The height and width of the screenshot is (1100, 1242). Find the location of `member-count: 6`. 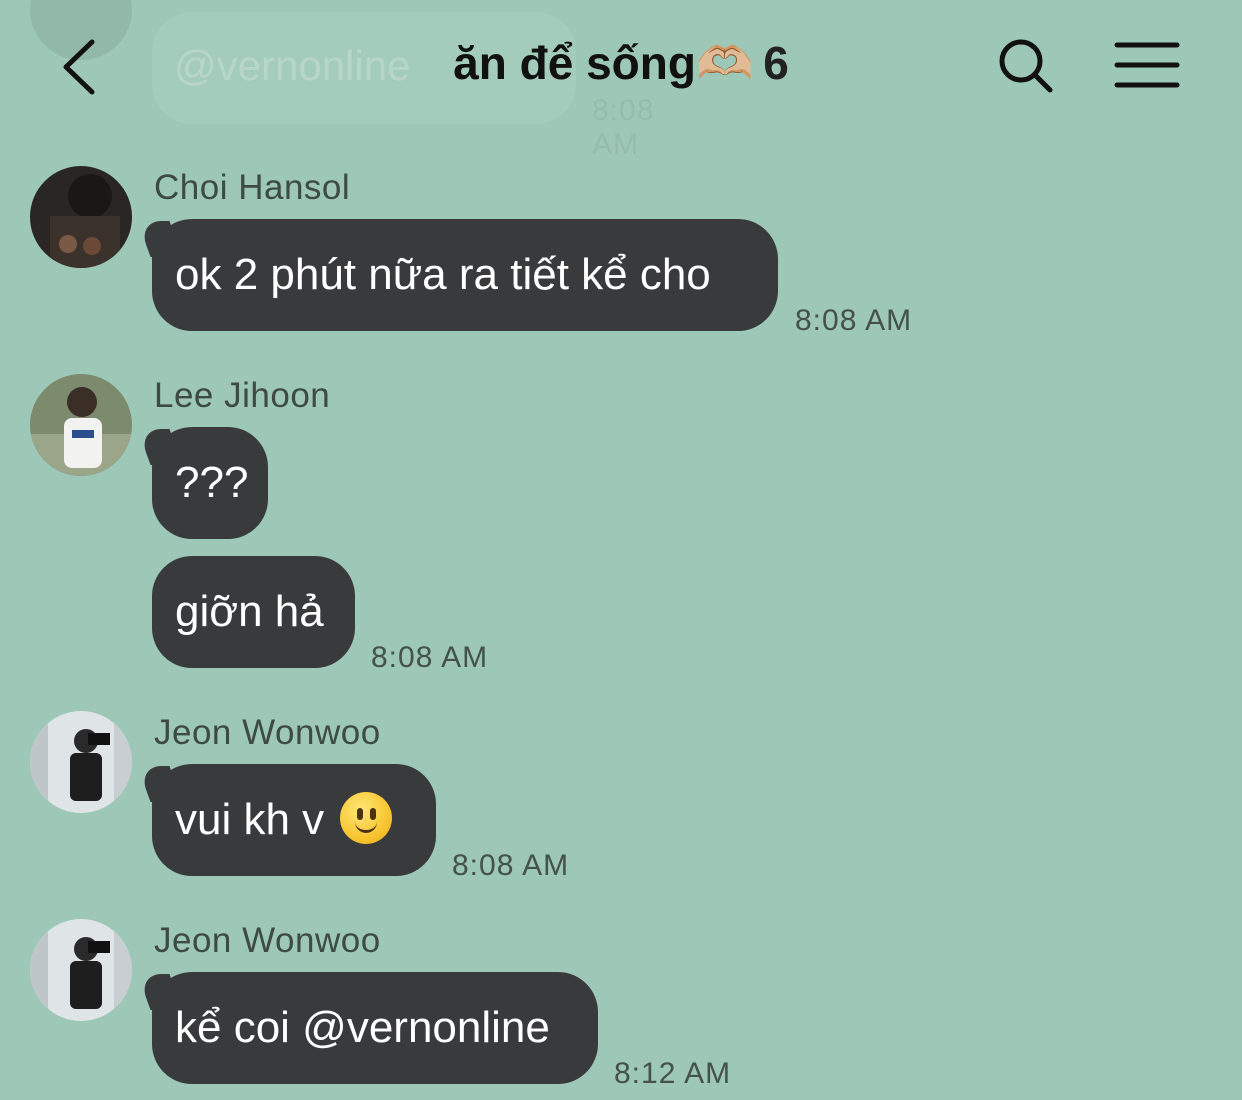

member-count: 6 is located at coordinates (776, 63).